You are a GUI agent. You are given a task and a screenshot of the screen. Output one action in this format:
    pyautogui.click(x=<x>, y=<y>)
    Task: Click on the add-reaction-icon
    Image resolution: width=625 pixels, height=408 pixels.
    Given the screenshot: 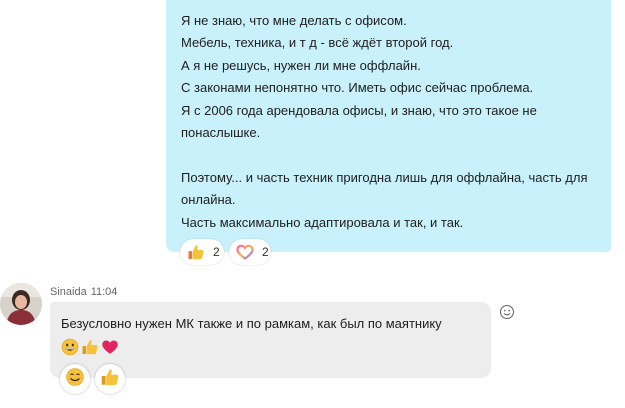 What is the action you would take?
    pyautogui.click(x=507, y=312)
    